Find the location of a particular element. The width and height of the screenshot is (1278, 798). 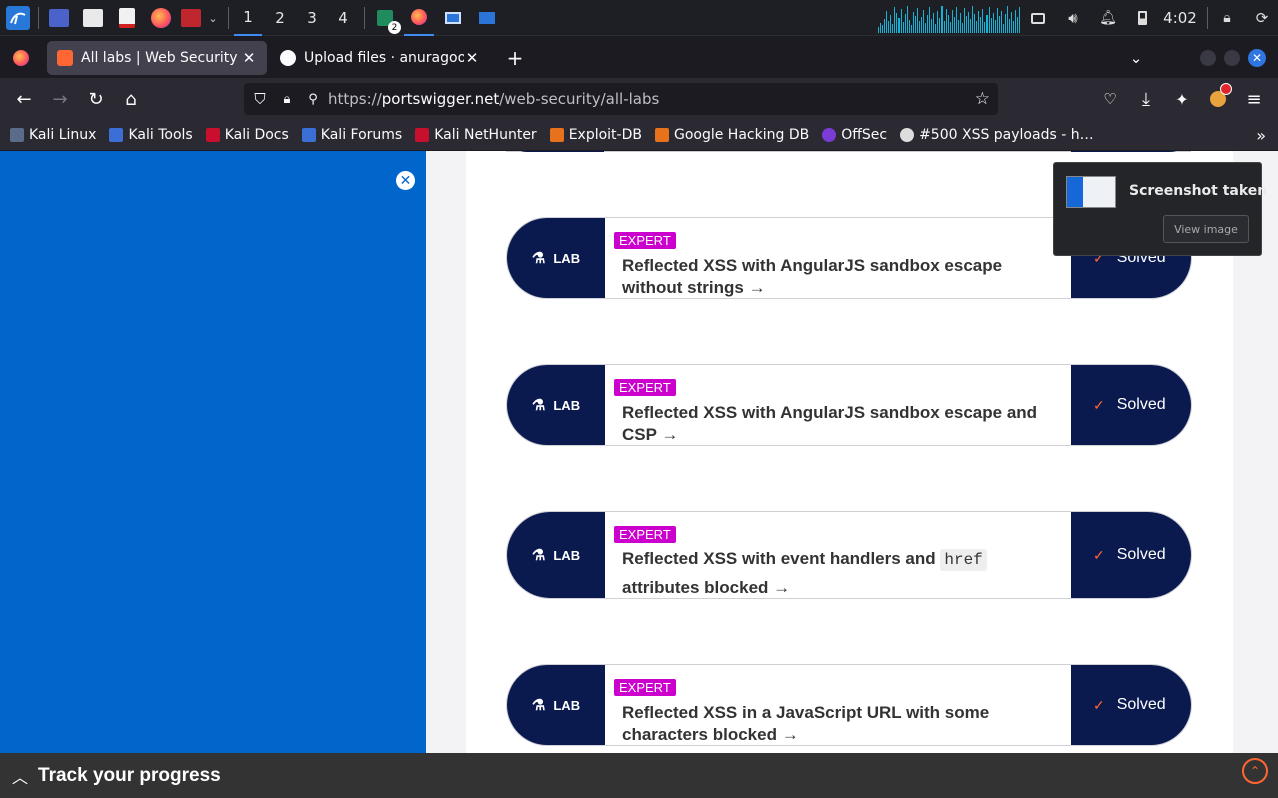

workspace-3: 3 is located at coordinates (312, 18).